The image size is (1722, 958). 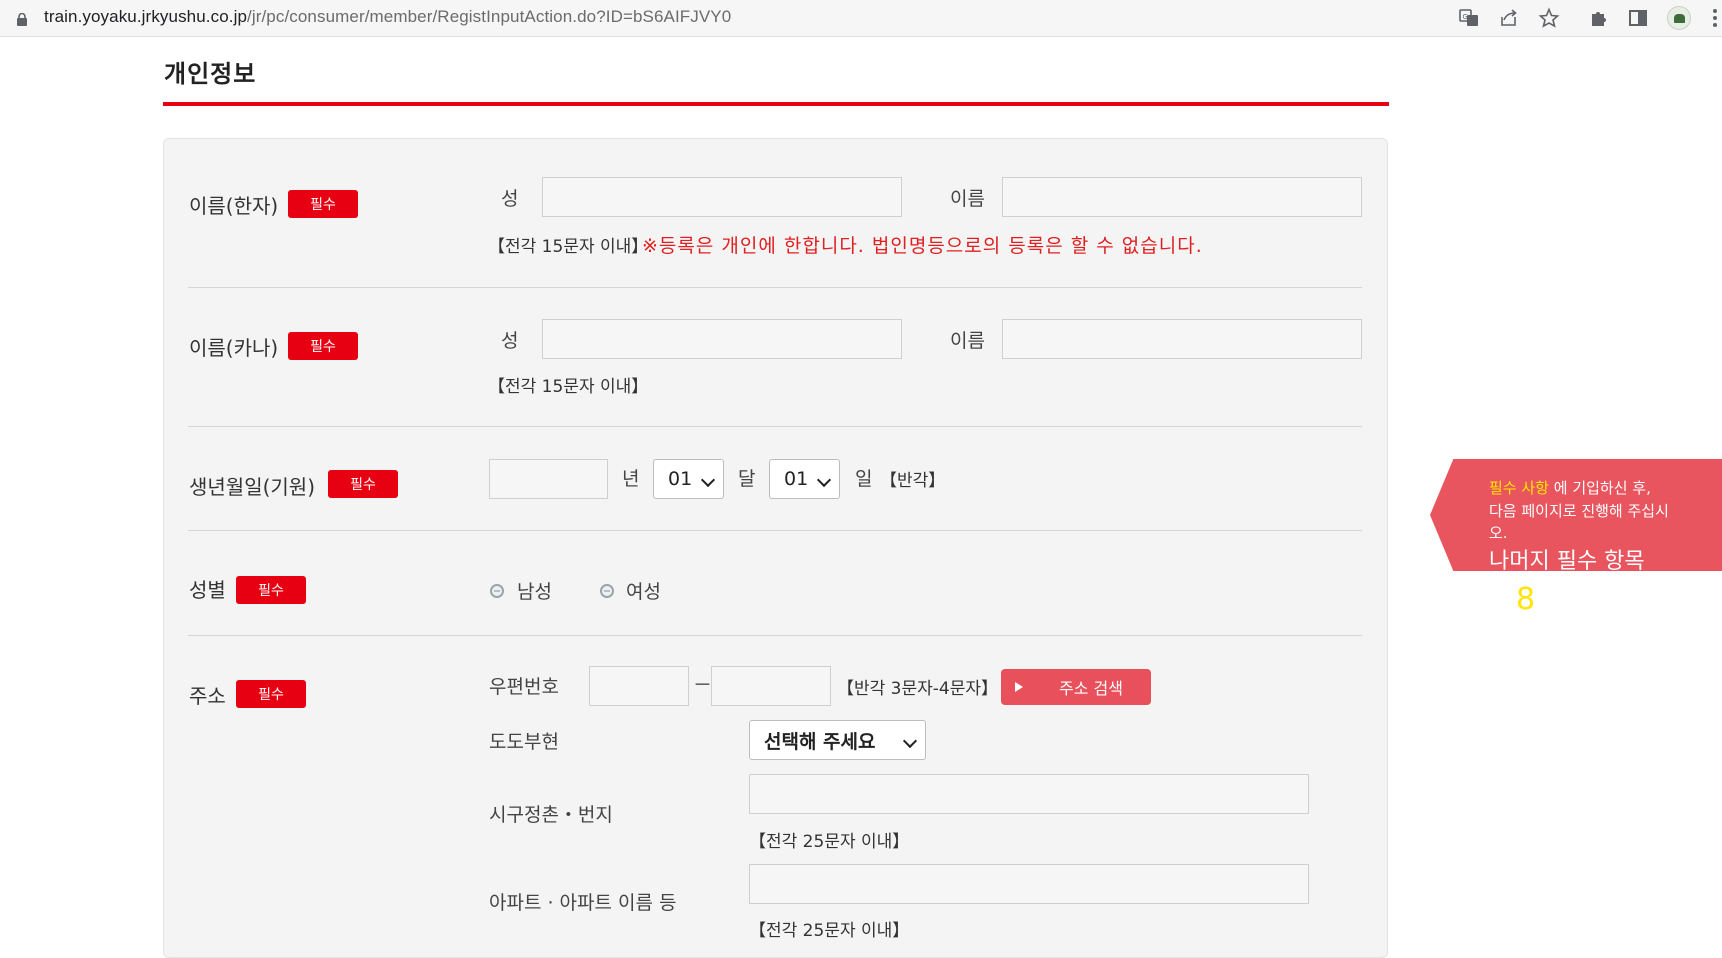 I want to click on kanji-given-label: 이름, so click(x=967, y=199).